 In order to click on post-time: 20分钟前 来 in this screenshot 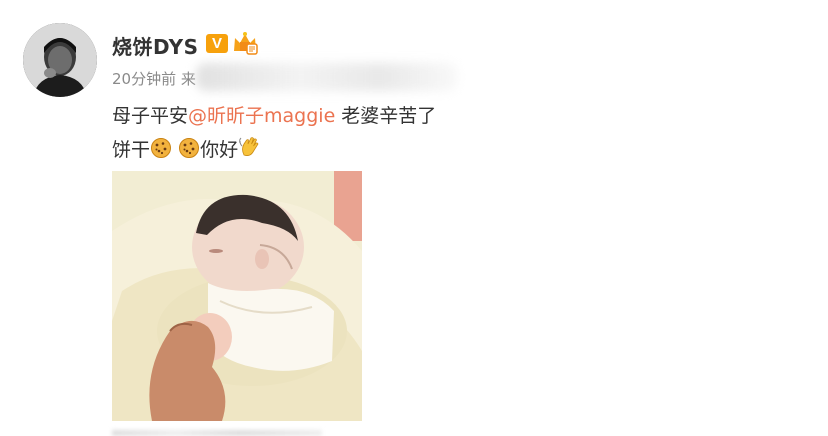, I will do `click(154, 78)`.